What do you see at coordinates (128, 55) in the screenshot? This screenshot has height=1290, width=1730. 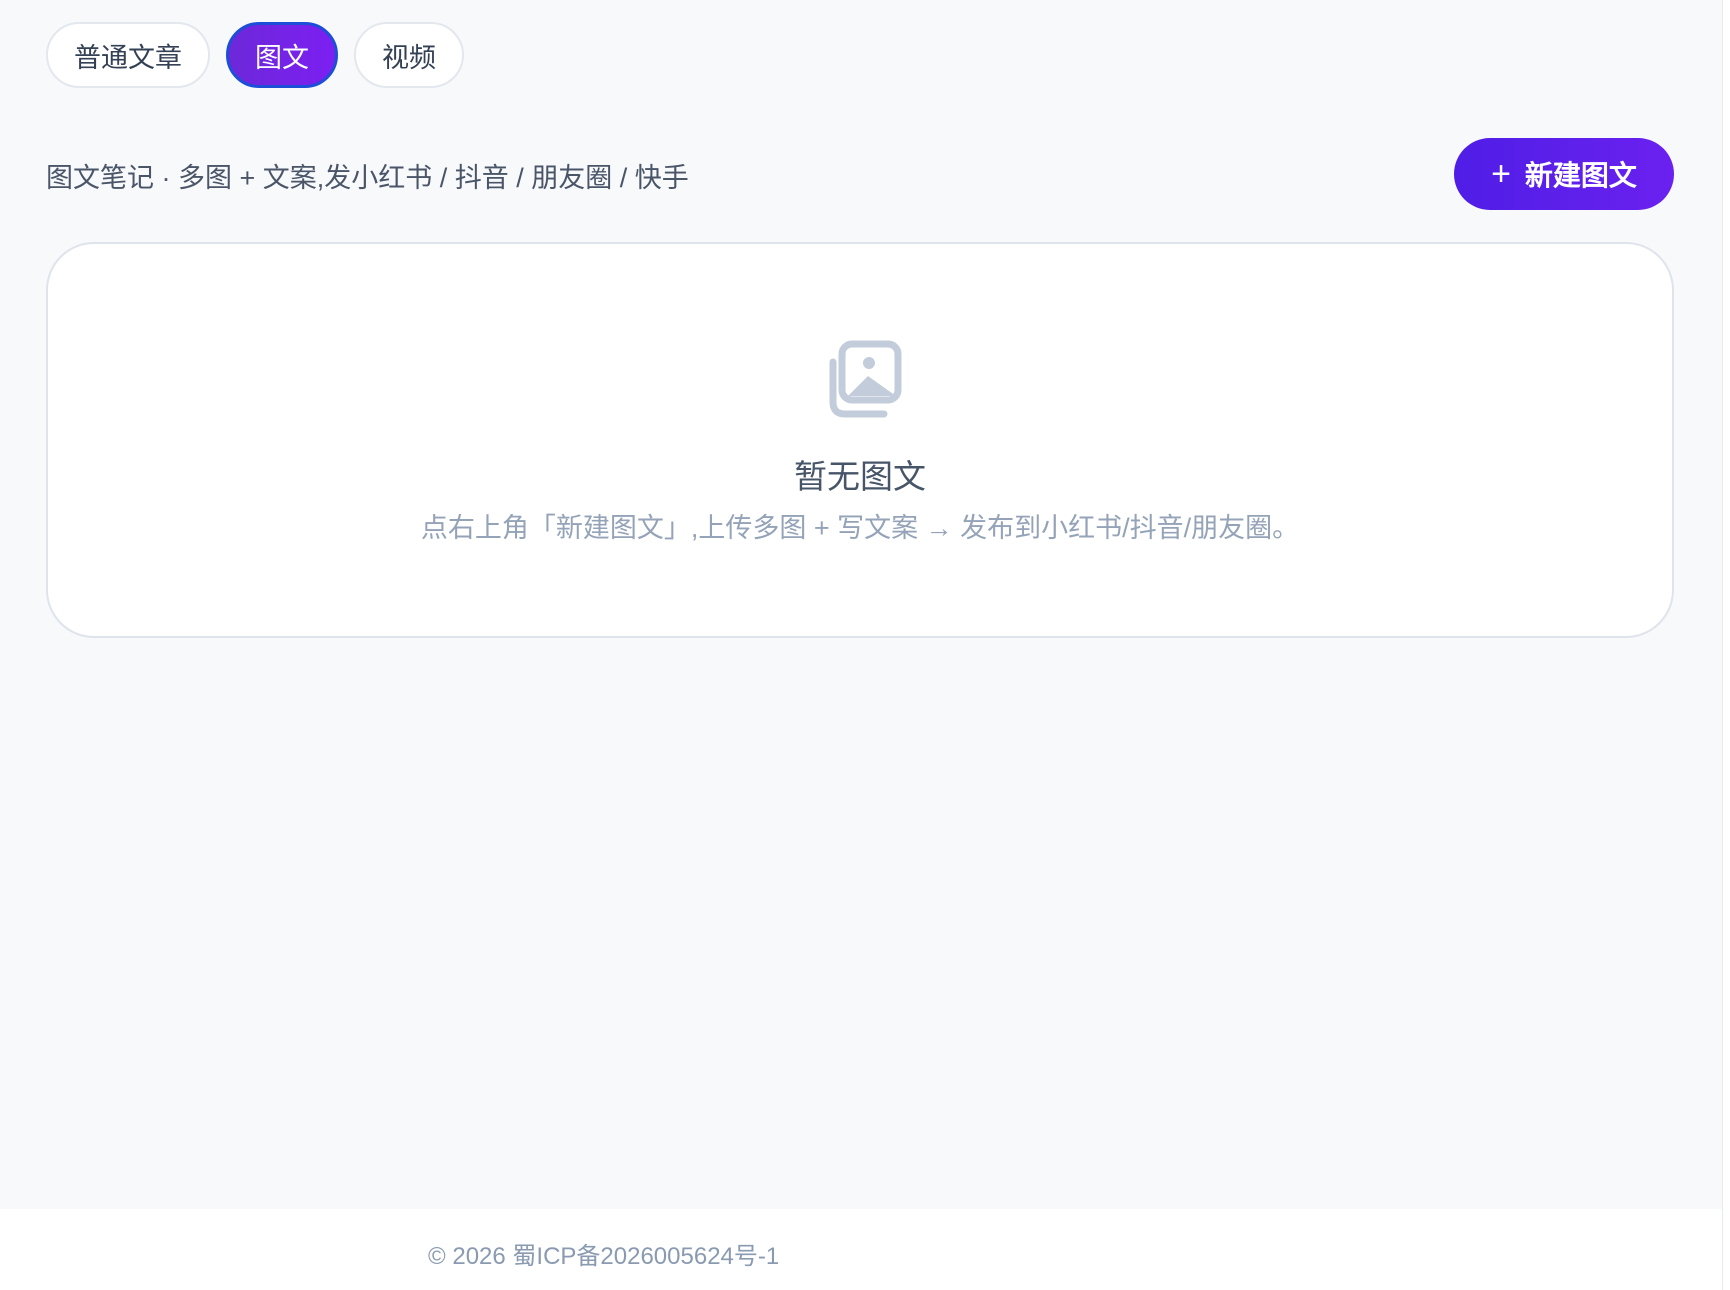 I see `tab-article: 普通文章` at bounding box center [128, 55].